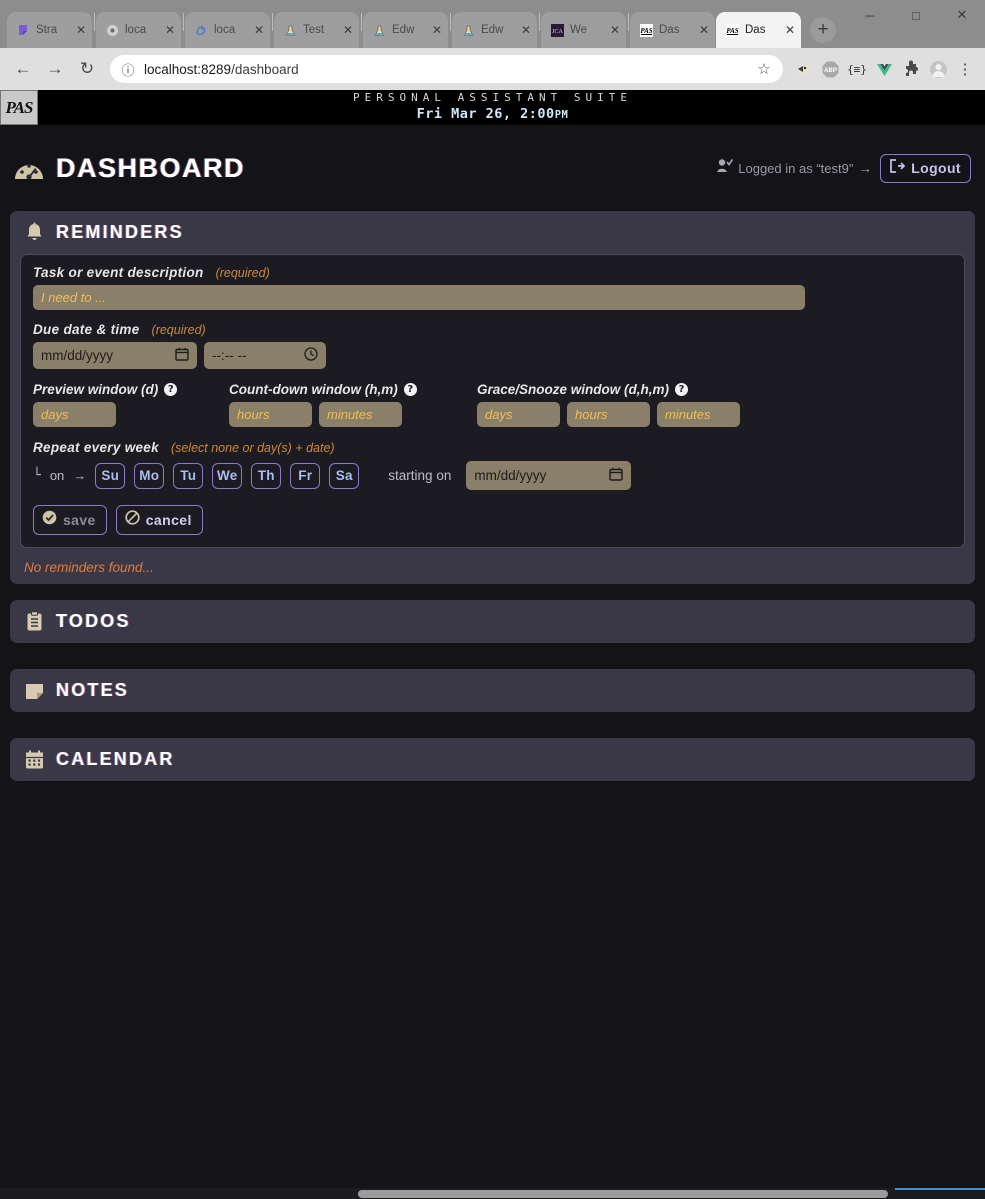 This screenshot has width=985, height=1199. Describe the element at coordinates (19, 107) in the screenshot. I see `pas-logo-icon: PAS` at that location.